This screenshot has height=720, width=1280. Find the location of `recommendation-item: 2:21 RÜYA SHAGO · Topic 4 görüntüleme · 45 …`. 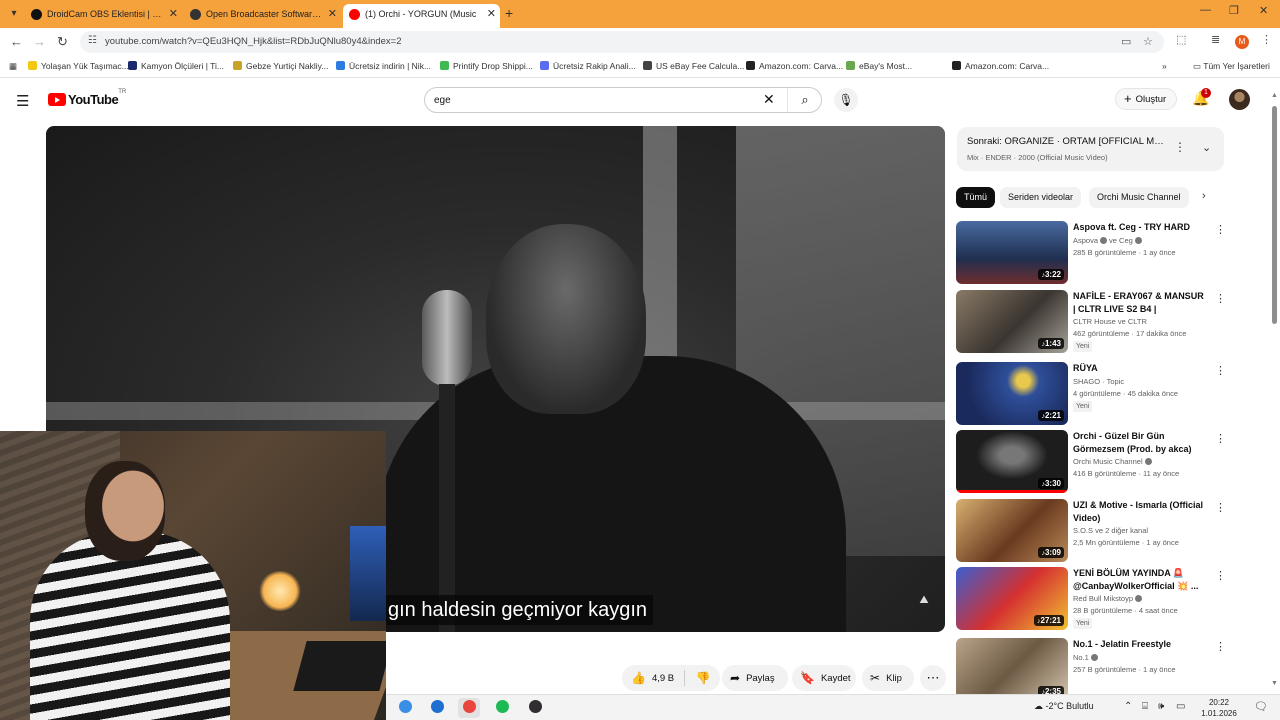

recommendation-item: 2:21 RÜYA SHAGO · Topic 4 görüntüleme · 45 … is located at coordinates (1091, 394).